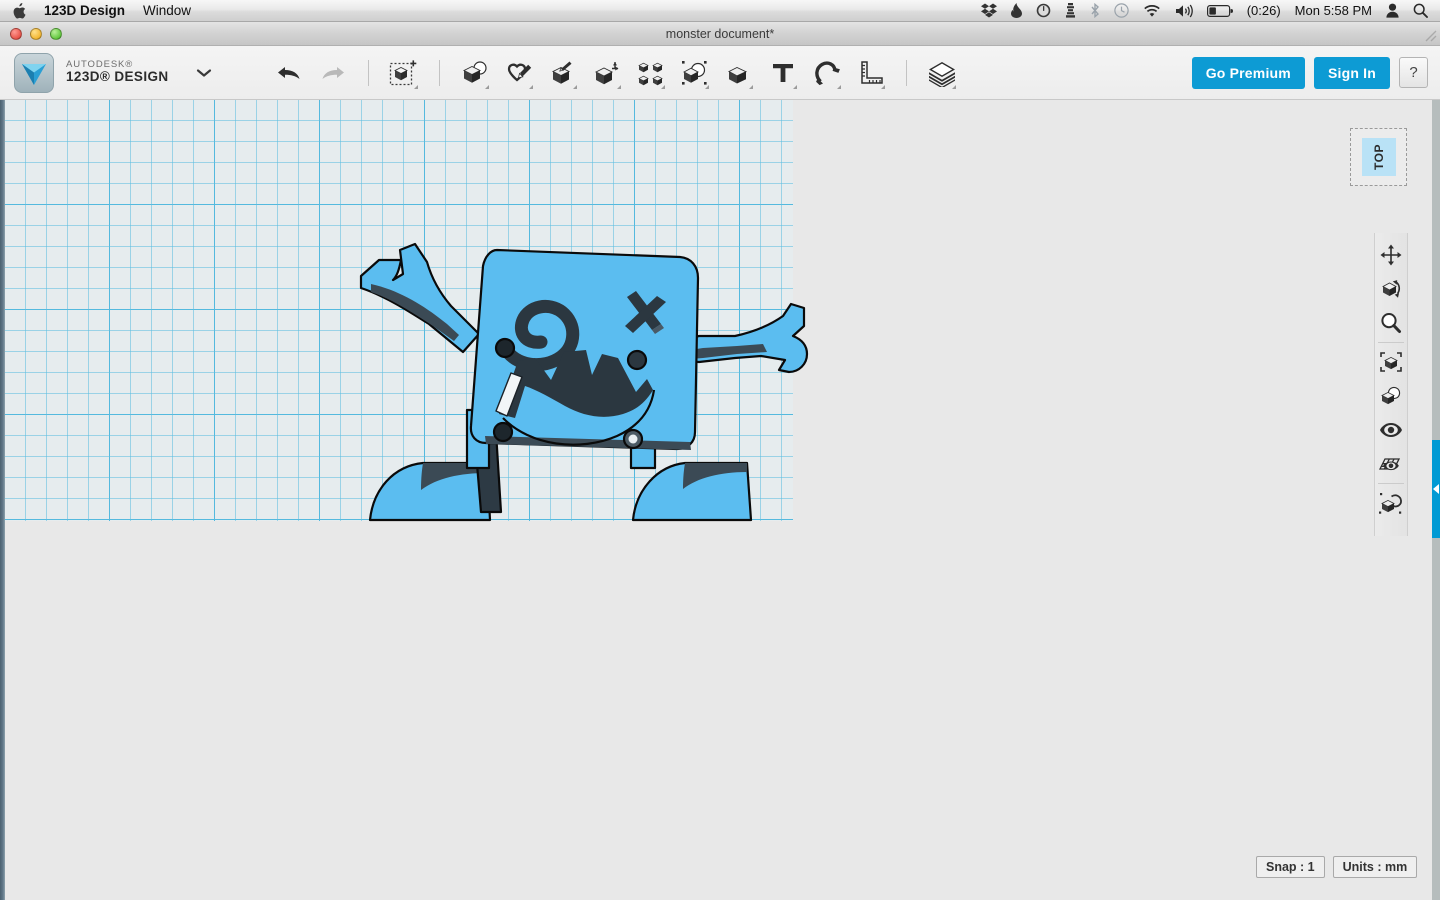 The image size is (1440, 900). I want to click on view-cube: TOP, so click(1378, 157).